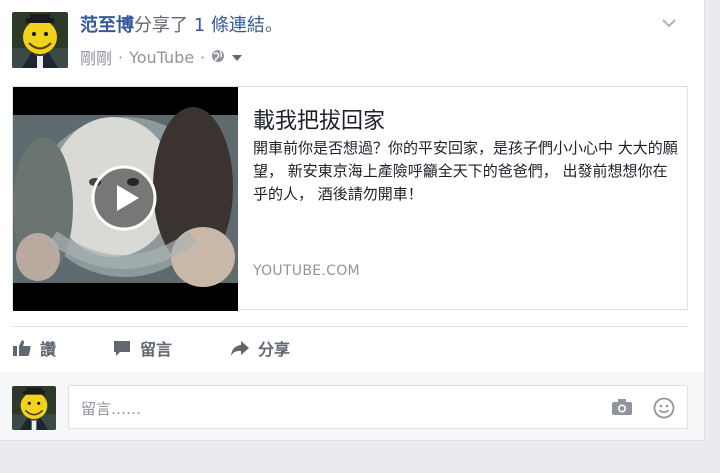 This screenshot has height=473, width=720. Describe the element at coordinates (161, 25) in the screenshot. I see `shared-text: 分享了` at that location.